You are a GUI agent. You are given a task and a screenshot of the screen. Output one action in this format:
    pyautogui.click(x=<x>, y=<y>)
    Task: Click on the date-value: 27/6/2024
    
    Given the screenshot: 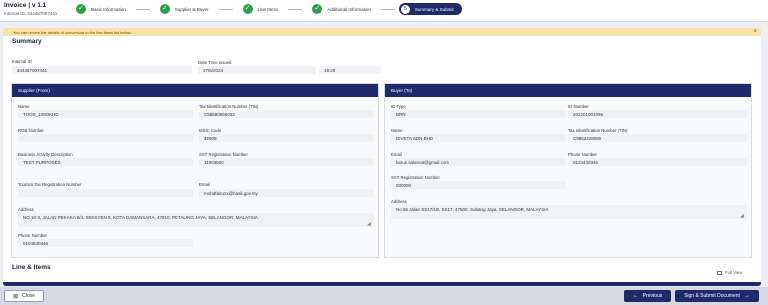 What is the action you would take?
    pyautogui.click(x=257, y=70)
    